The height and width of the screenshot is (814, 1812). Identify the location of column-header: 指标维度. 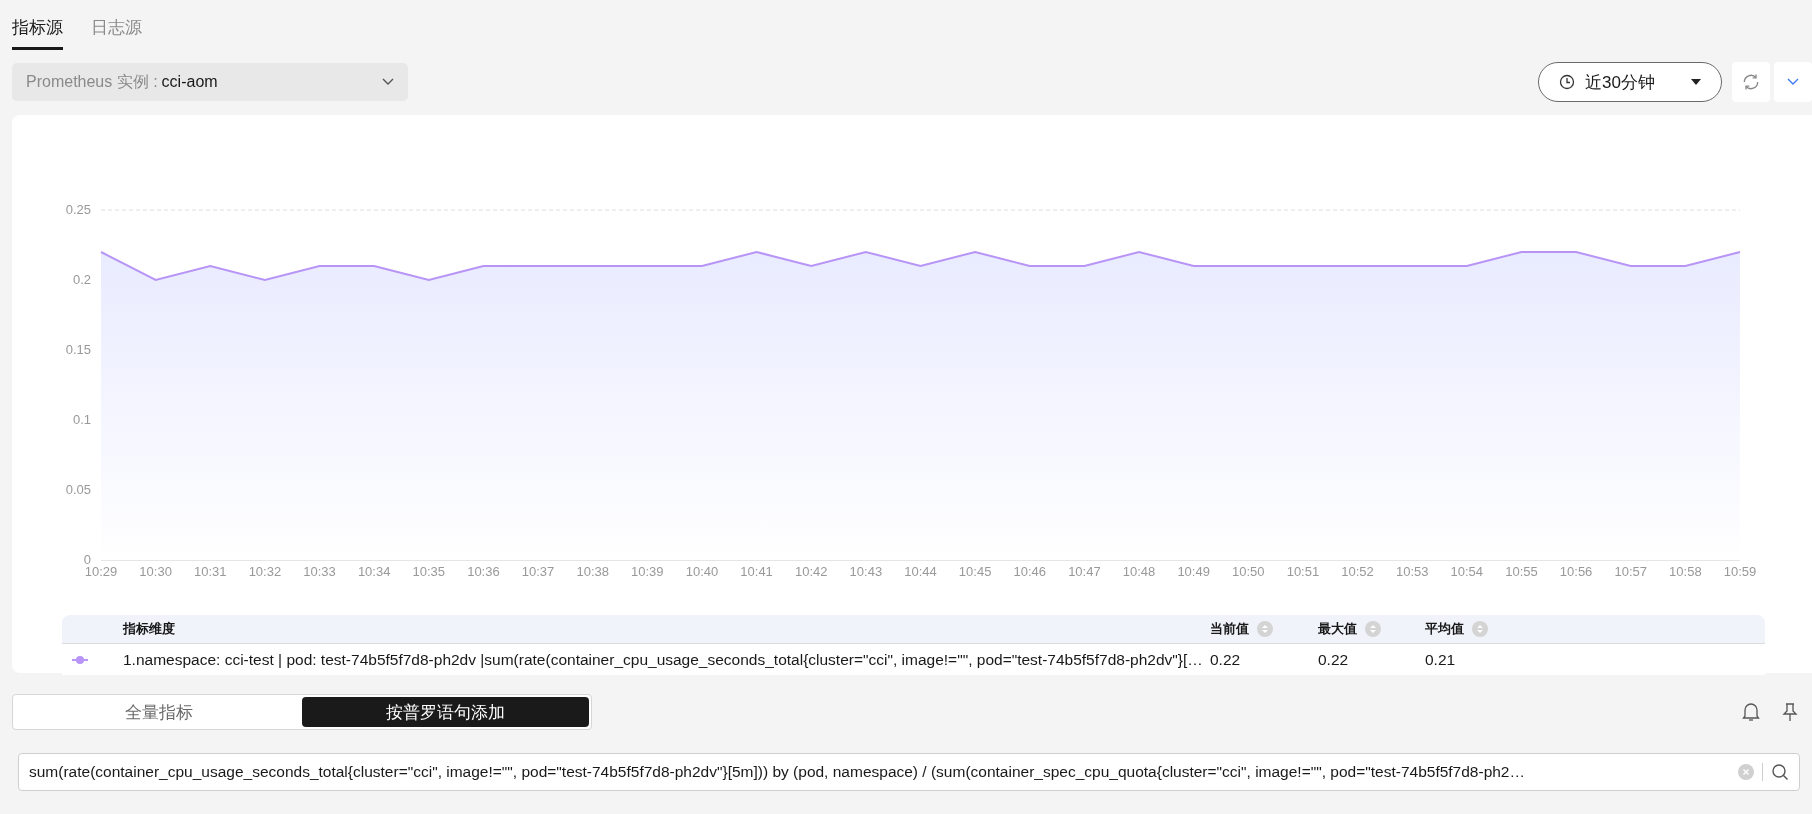
(149, 629).